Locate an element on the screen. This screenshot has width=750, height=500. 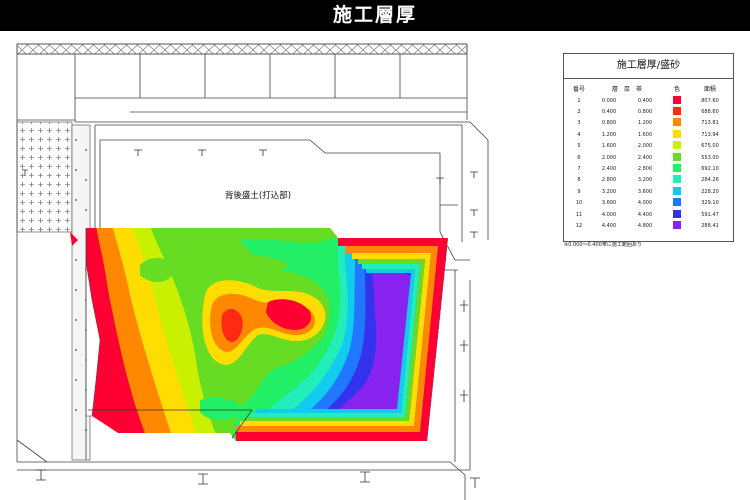
legend-row: 6 2.000 2.400 553.00 is located at coordinates (648, 157).